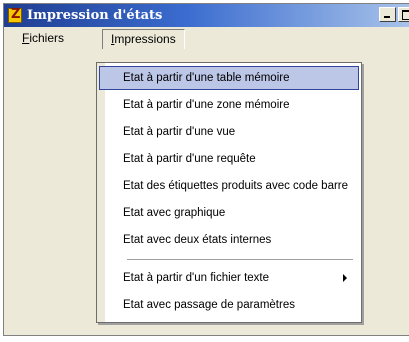  I want to click on submenu-arrow-icon, so click(345, 278).